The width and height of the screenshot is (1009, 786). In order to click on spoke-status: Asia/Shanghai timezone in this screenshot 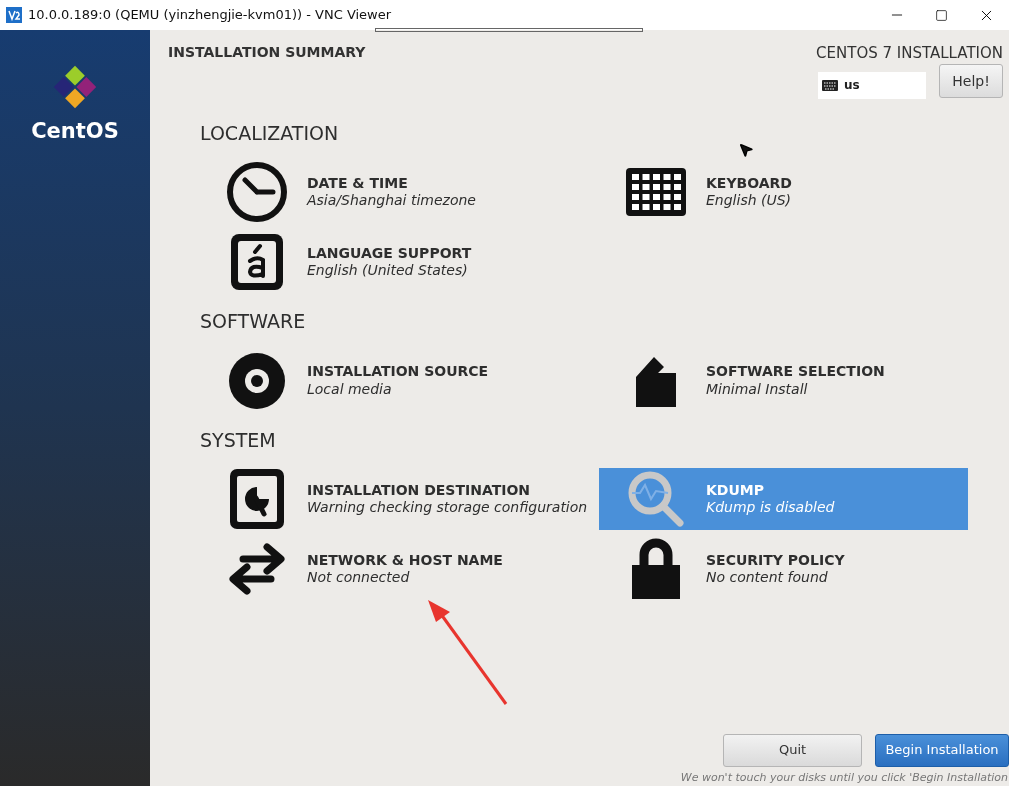, I will do `click(391, 201)`.